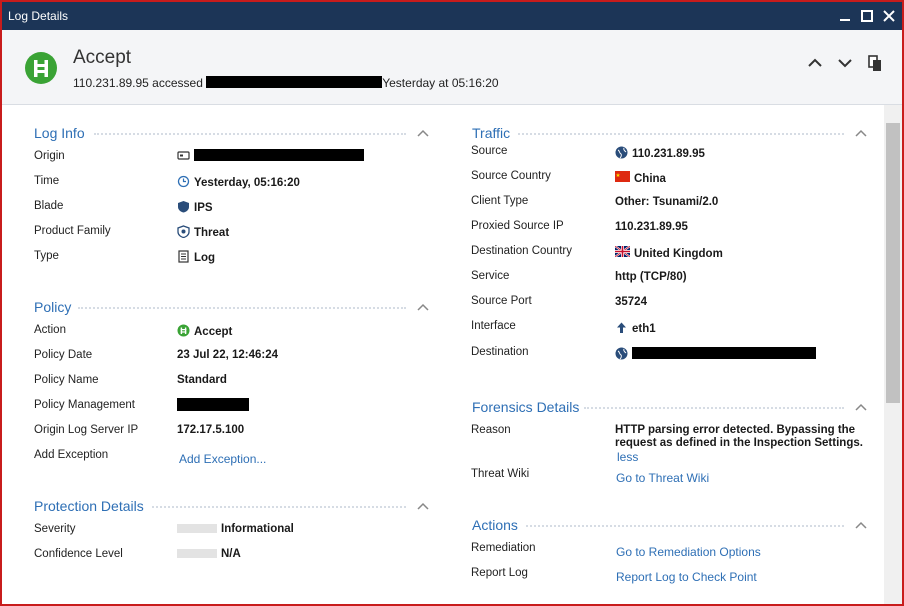  I want to click on interface-text: eth1, so click(644, 329).